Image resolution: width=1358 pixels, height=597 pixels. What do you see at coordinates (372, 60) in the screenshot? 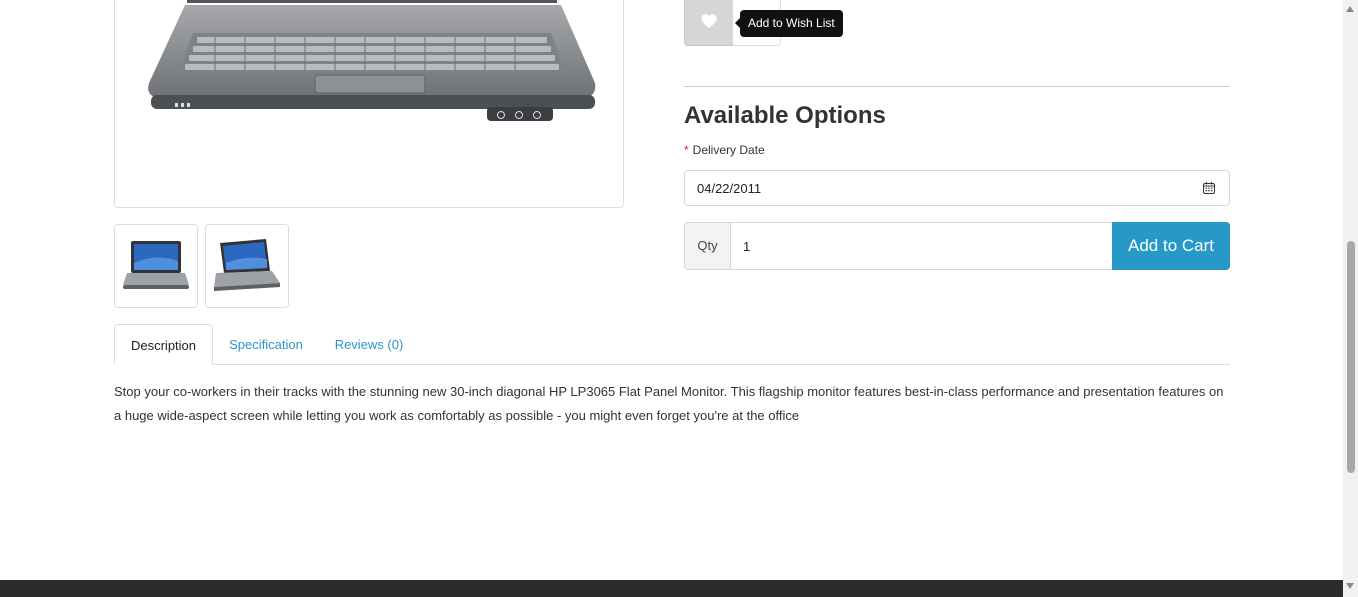
I see `laptop-image` at bounding box center [372, 60].